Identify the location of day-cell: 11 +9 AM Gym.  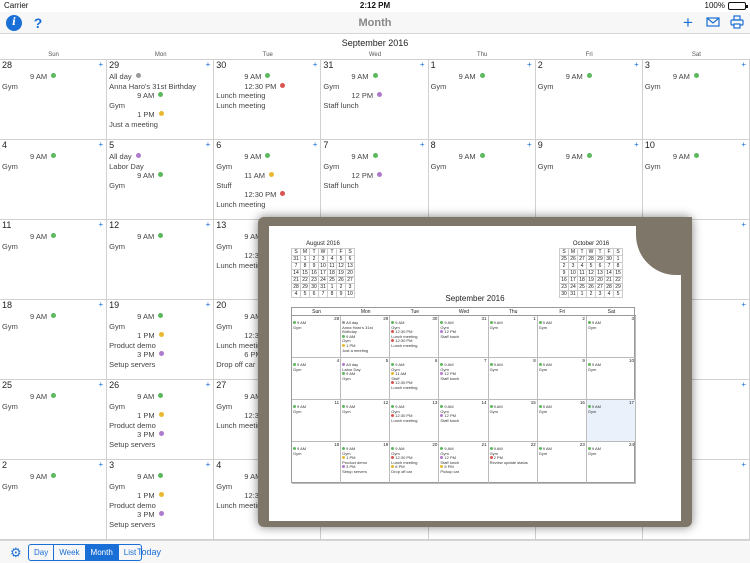
(54, 260).